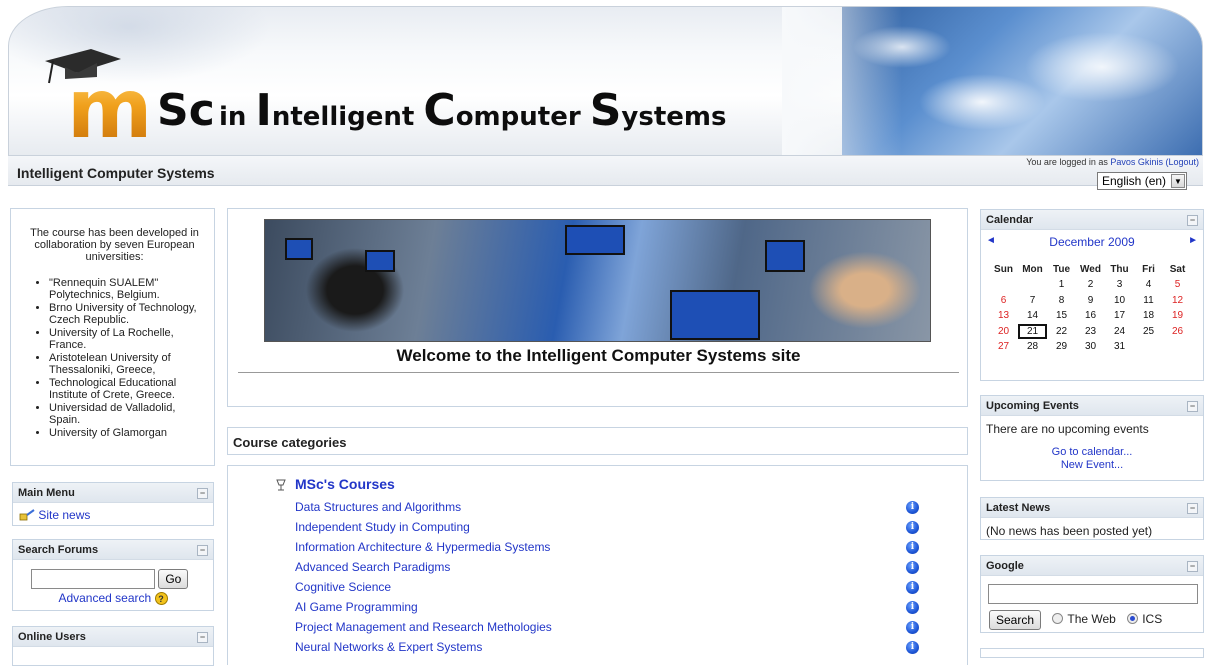  What do you see at coordinates (1032, 269) in the screenshot?
I see `weekday-label: Mon` at bounding box center [1032, 269].